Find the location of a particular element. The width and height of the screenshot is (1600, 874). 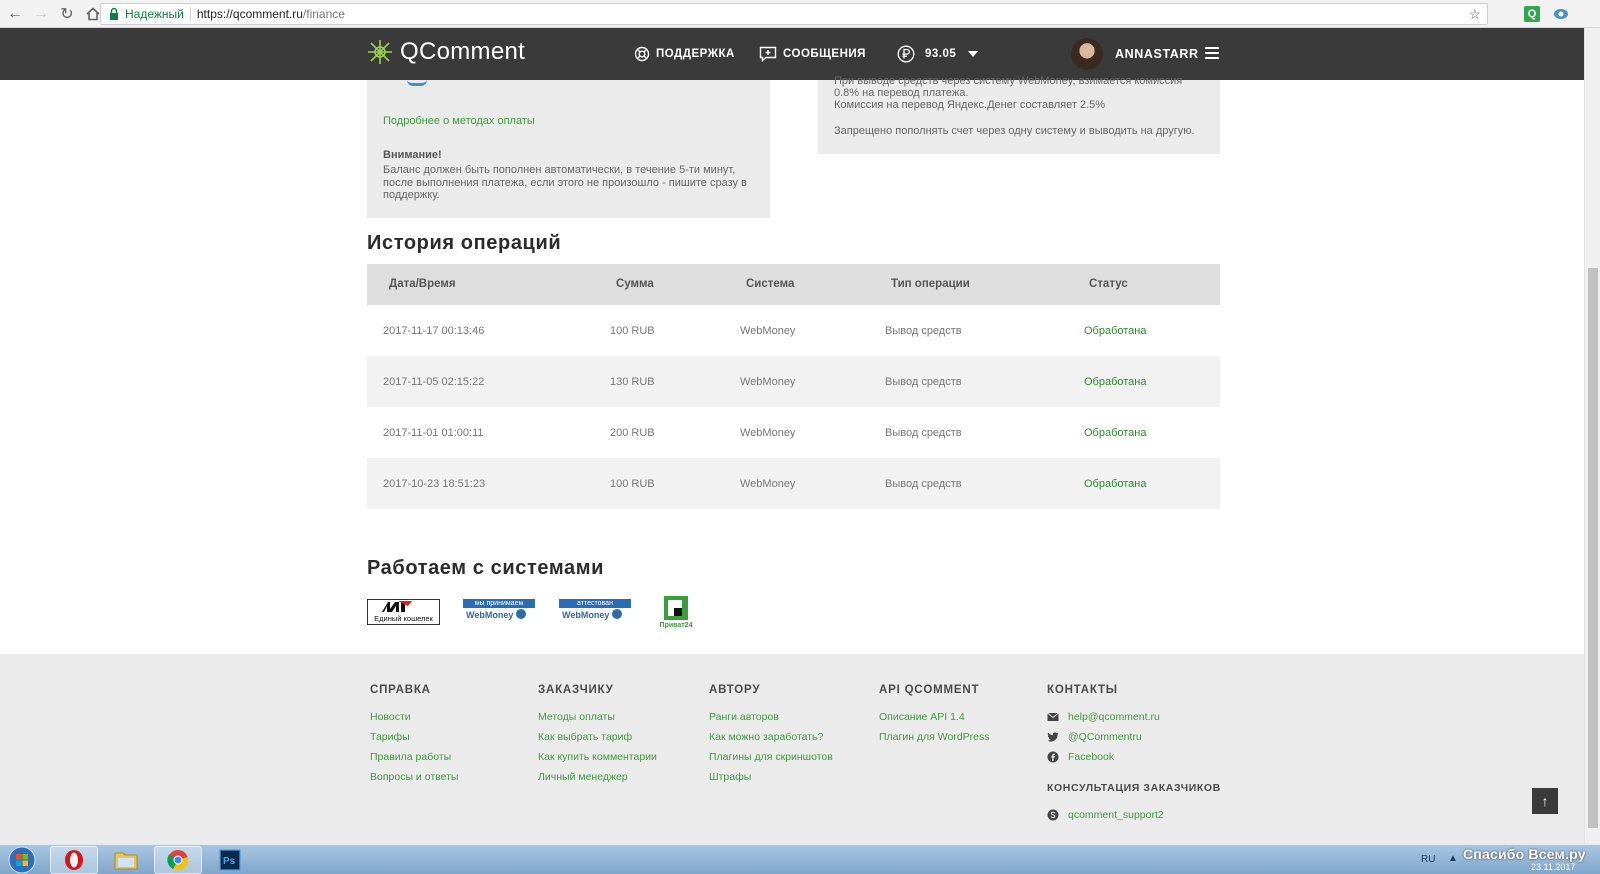

warning-title: Внимание! is located at coordinates (412, 155).